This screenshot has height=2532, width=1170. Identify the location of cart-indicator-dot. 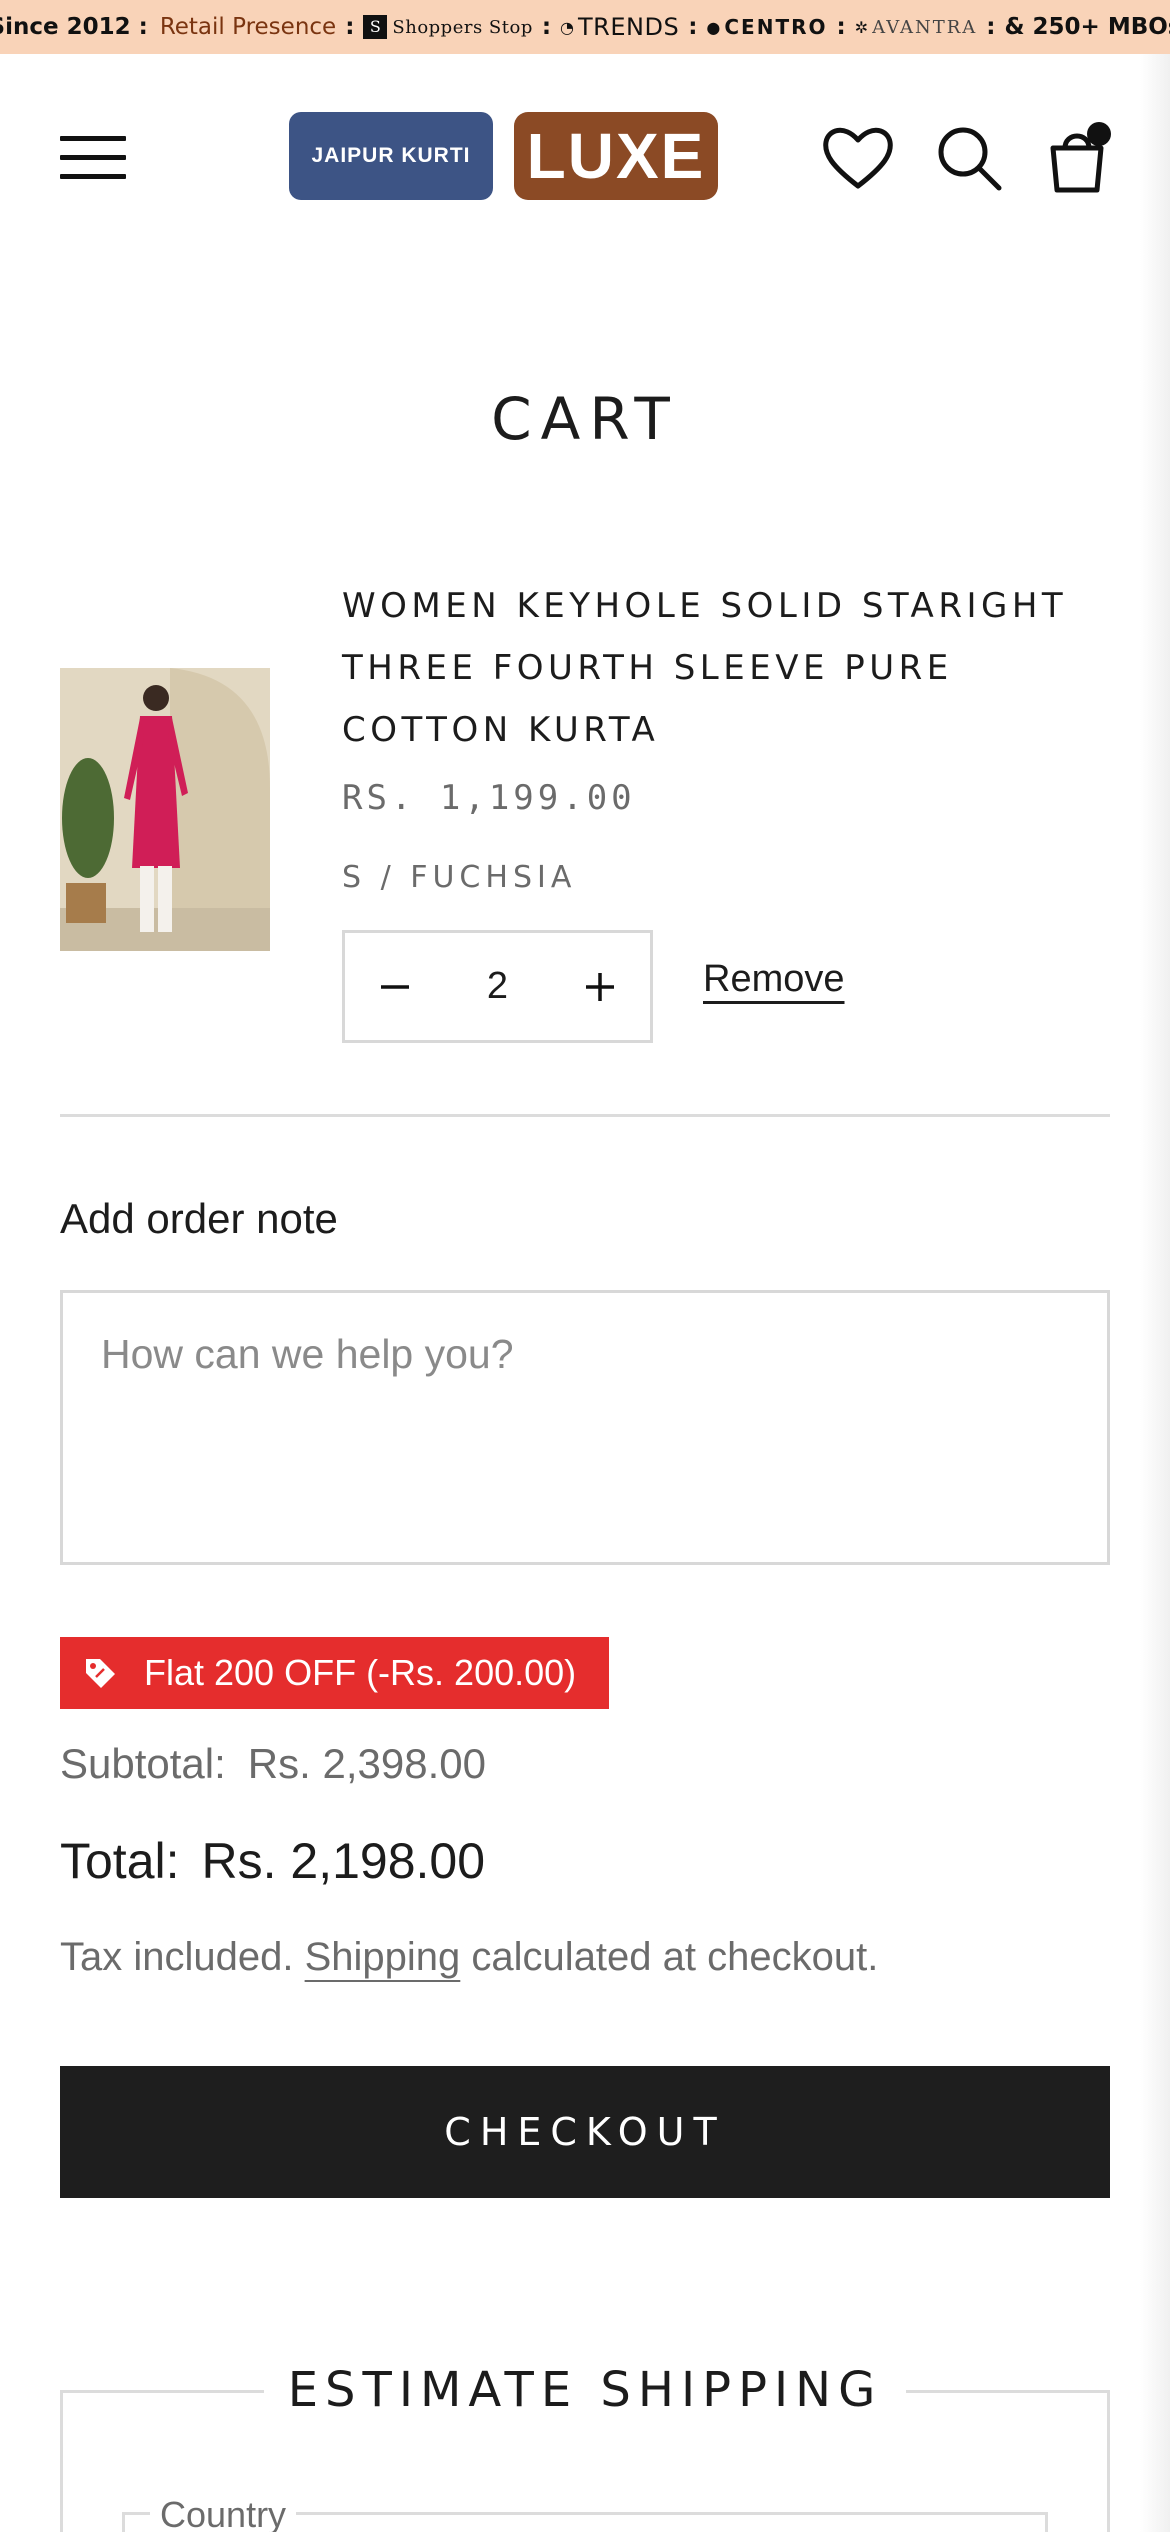
(1099, 134).